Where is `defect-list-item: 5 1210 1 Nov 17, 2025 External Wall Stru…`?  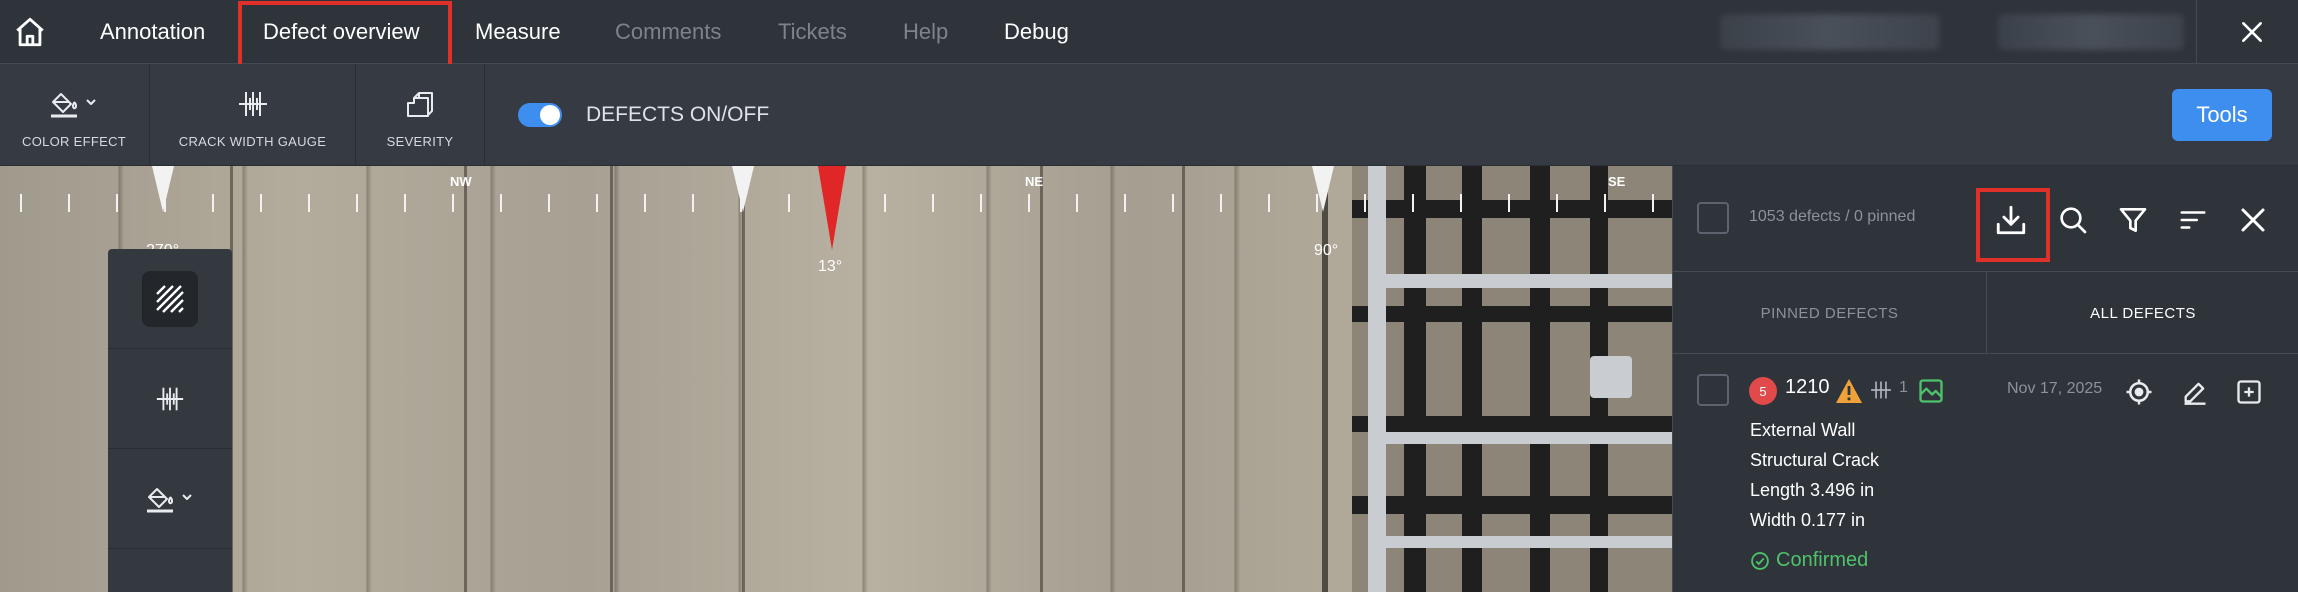 defect-list-item: 5 1210 1 Nov 17, 2025 External Wall Stru… is located at coordinates (1985, 473).